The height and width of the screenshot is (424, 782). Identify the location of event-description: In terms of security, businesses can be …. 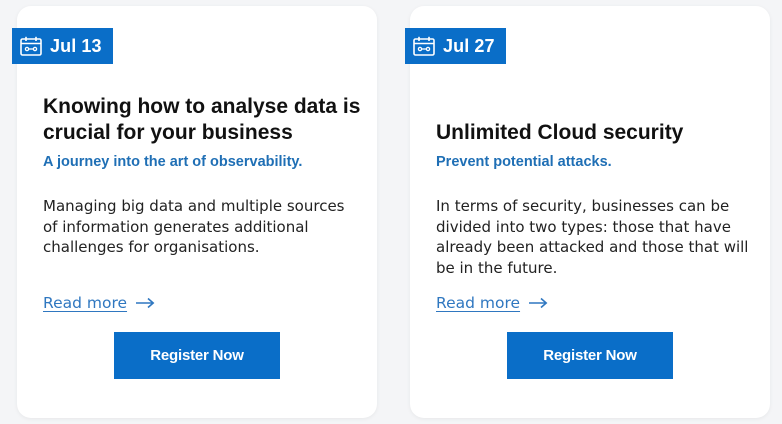
(592, 237).